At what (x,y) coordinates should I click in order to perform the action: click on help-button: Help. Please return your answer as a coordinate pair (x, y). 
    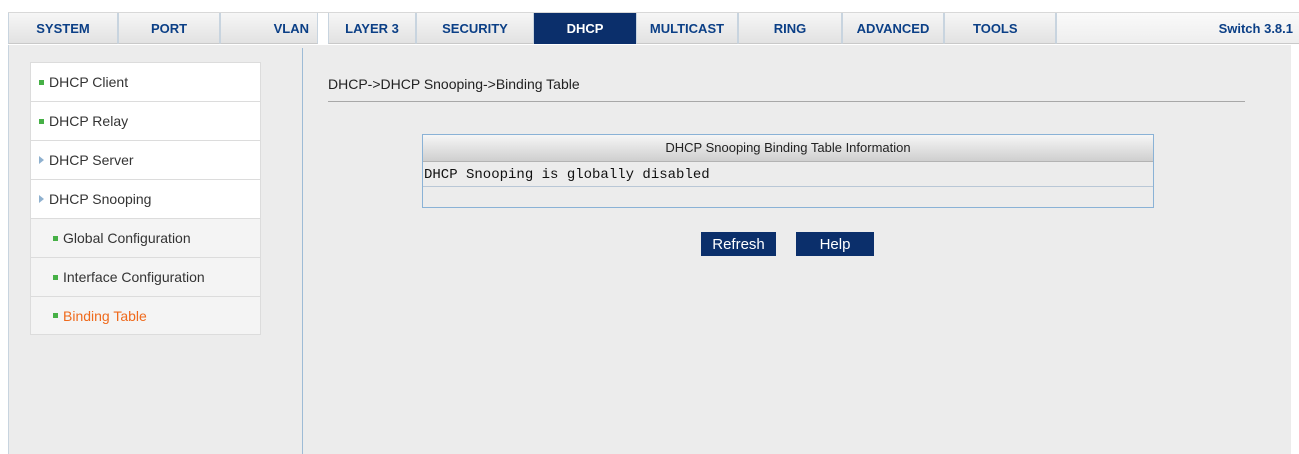
    Looking at the image, I should click on (835, 244).